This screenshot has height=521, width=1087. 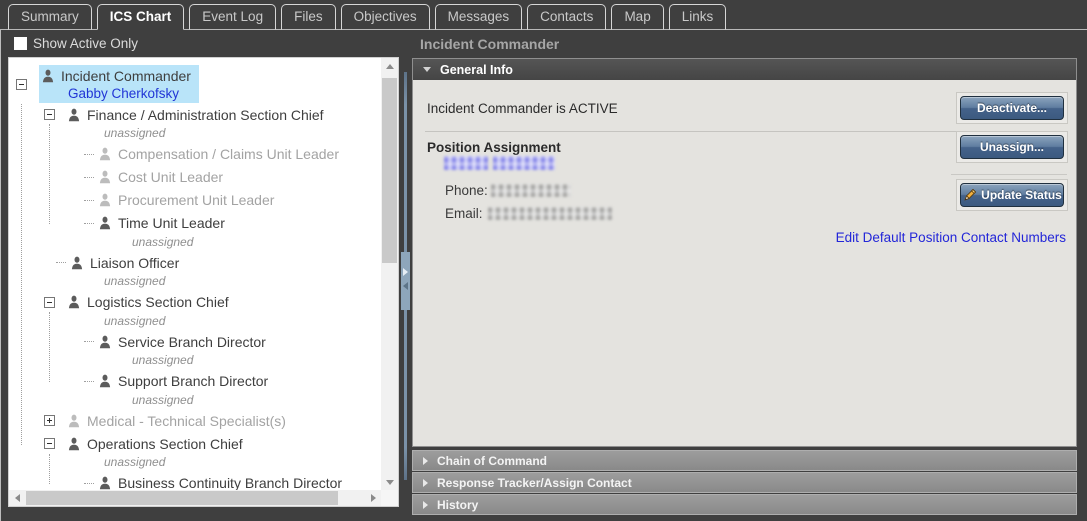 I want to click on tree-guide-operations, so click(x=49, y=469).